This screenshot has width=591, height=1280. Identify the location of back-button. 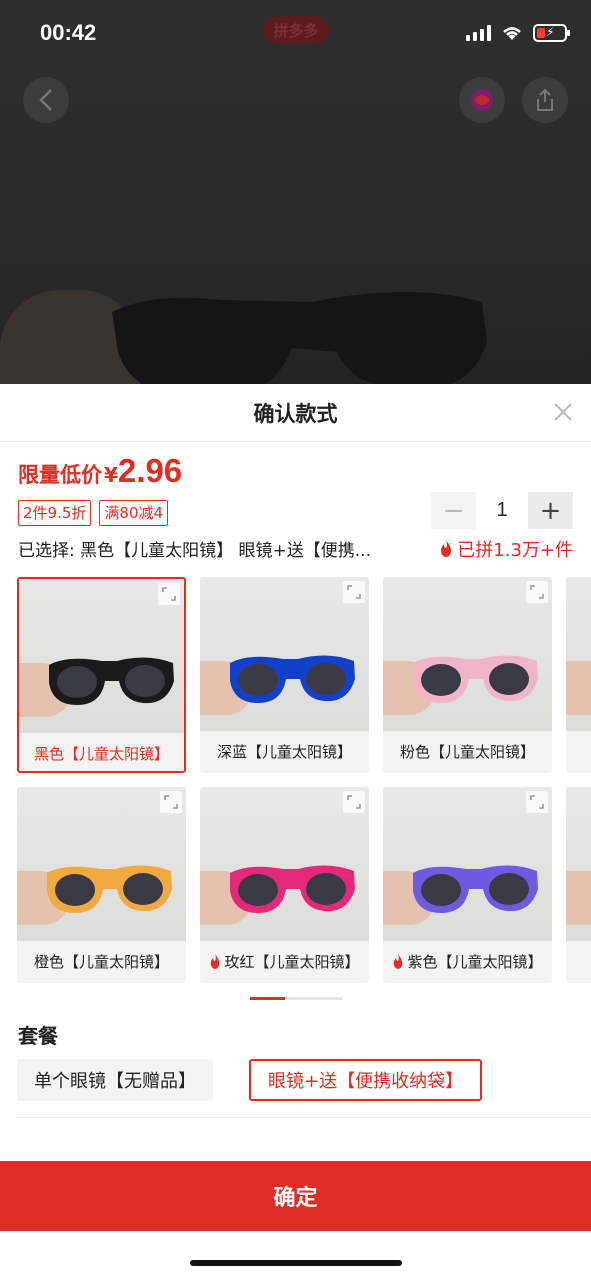
(46, 100).